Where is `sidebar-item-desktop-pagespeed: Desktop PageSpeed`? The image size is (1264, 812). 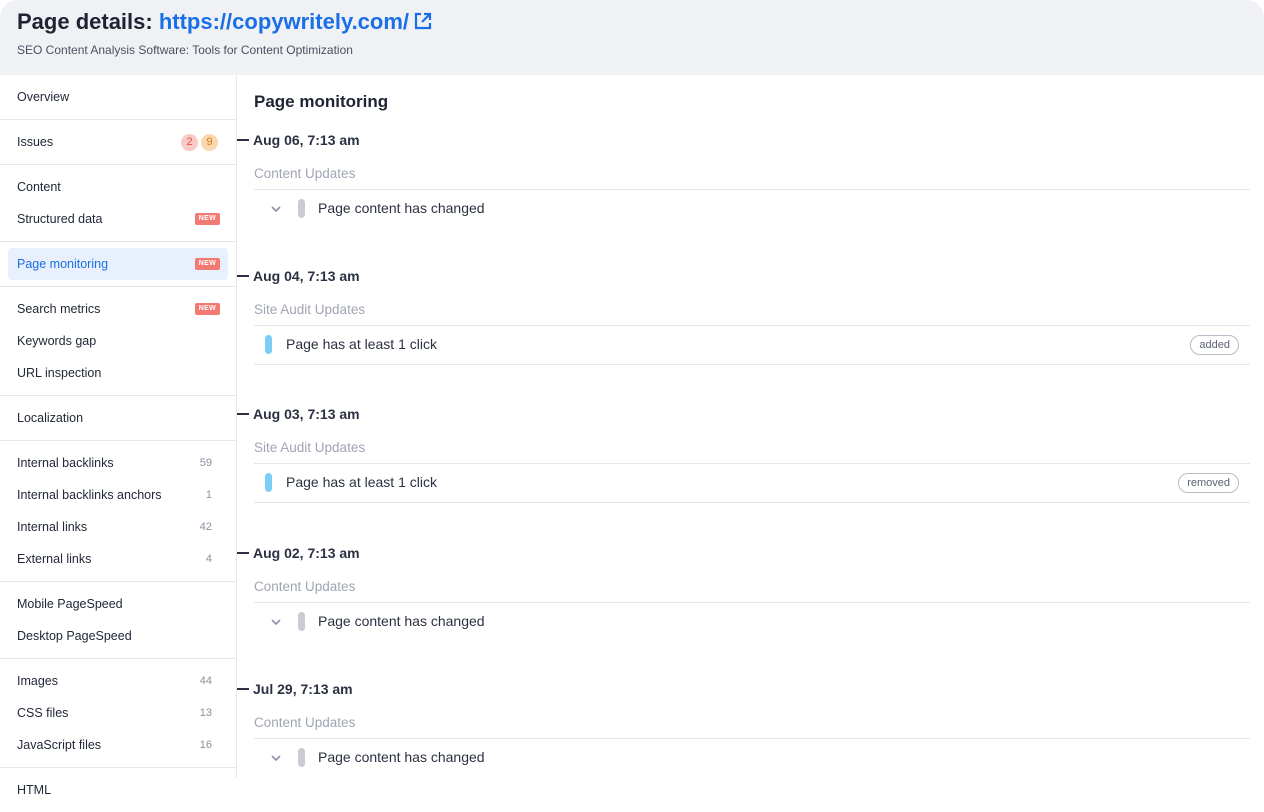 sidebar-item-desktop-pagespeed: Desktop PageSpeed is located at coordinates (118, 636).